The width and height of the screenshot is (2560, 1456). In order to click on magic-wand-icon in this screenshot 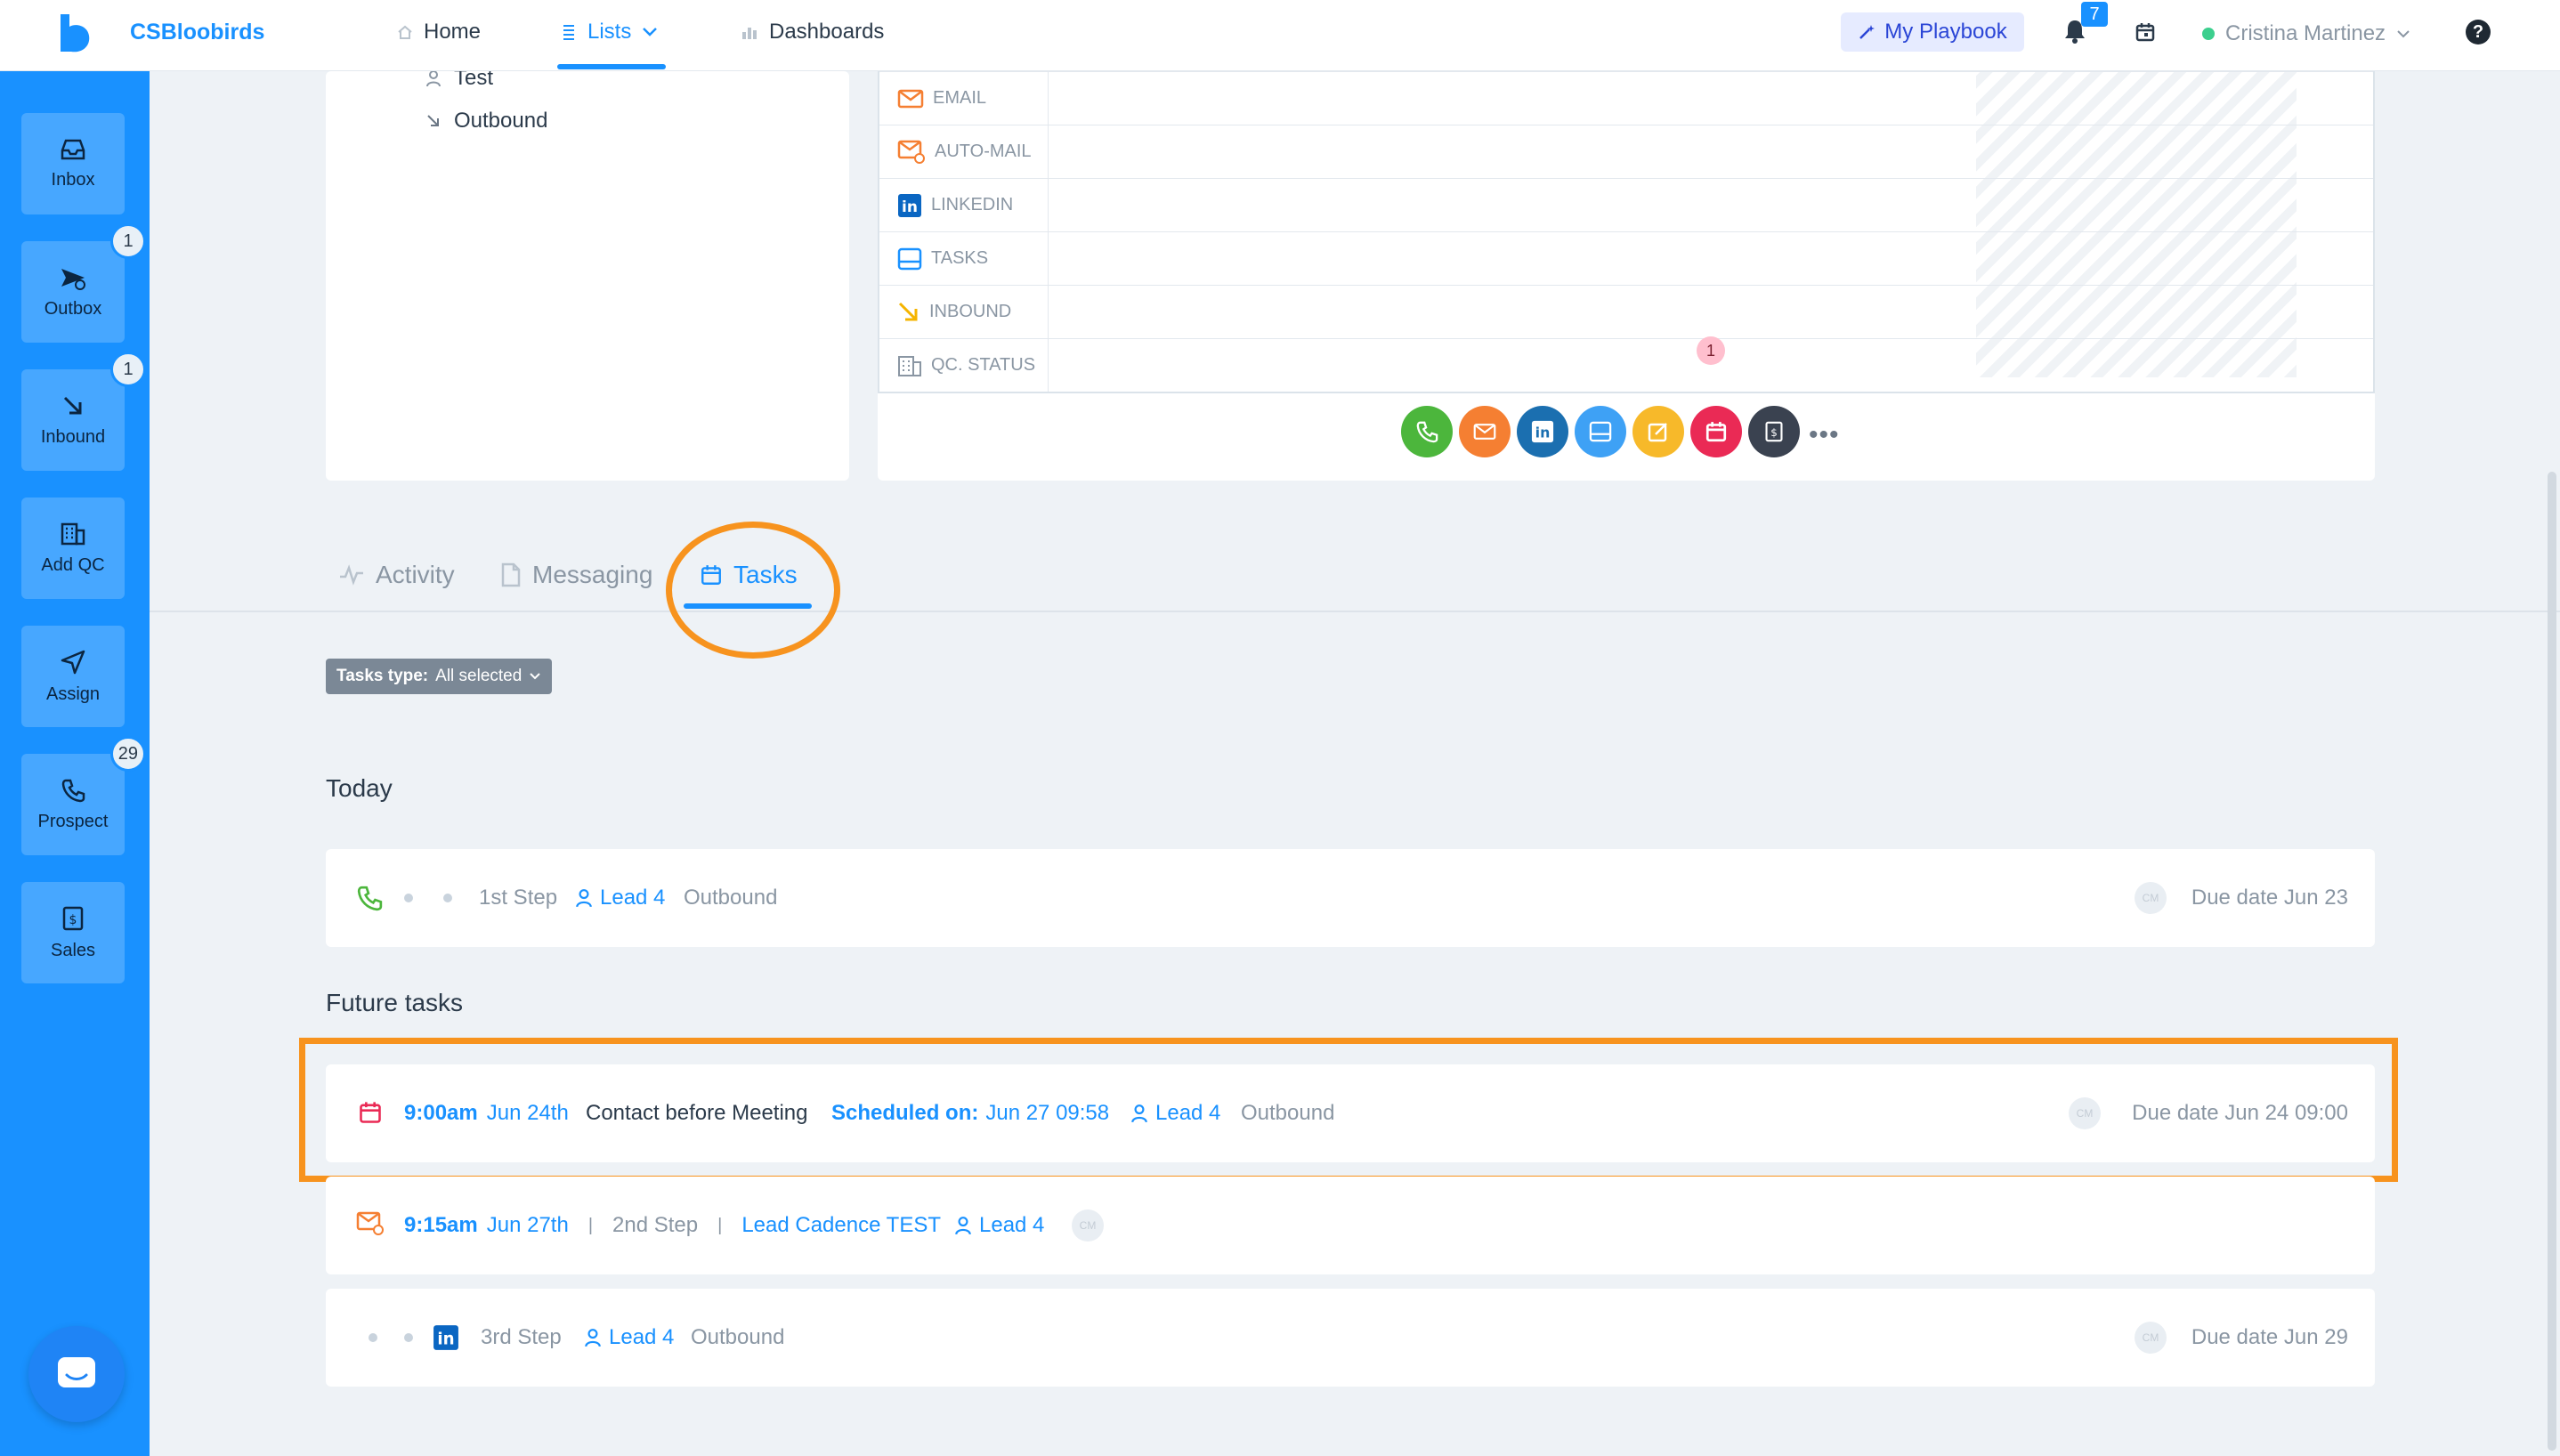, I will do `click(1867, 32)`.